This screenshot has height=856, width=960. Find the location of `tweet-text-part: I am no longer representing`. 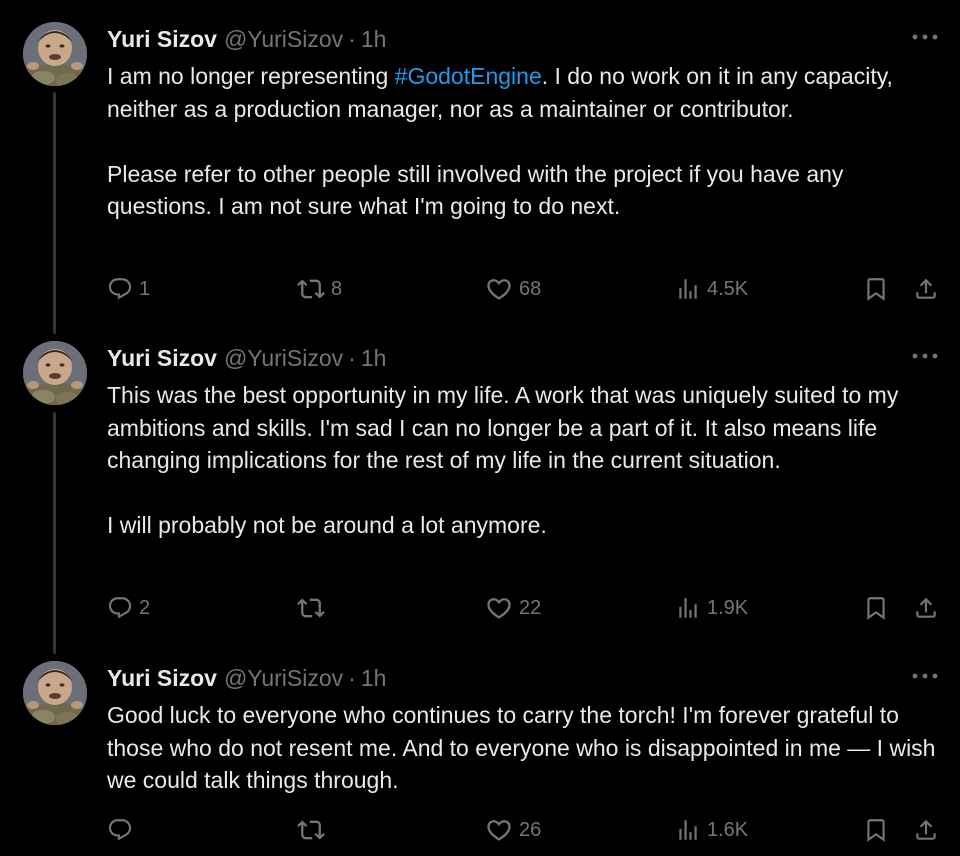

tweet-text-part: I am no longer representing is located at coordinates (251, 76).